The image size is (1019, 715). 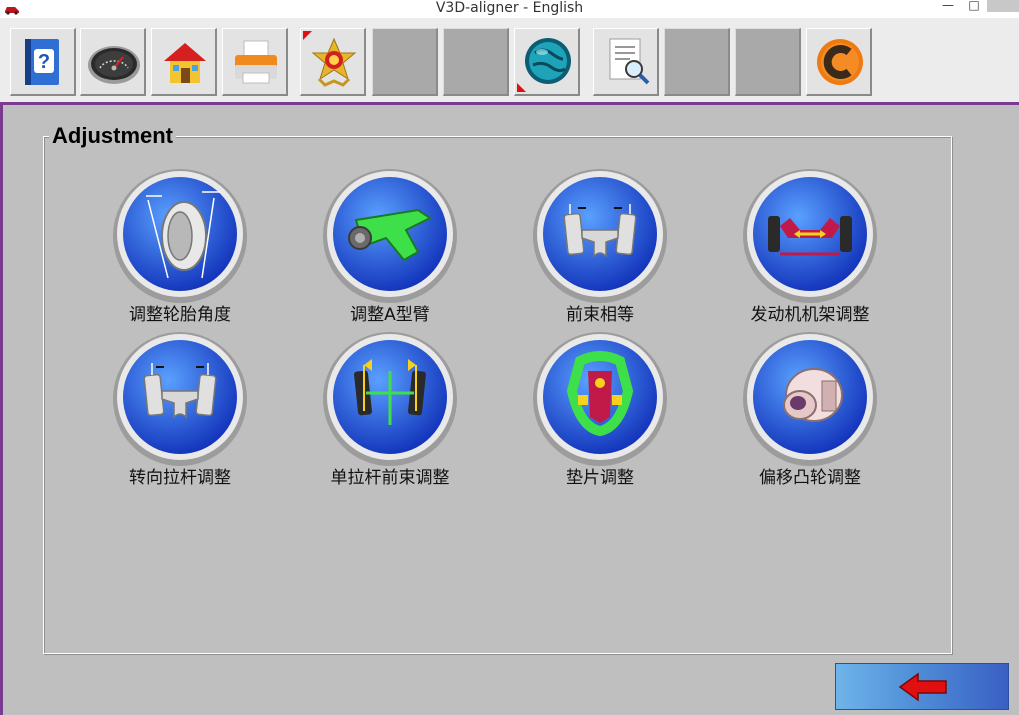 What do you see at coordinates (390, 478) in the screenshot?
I see `adjustment-label: 单拉杆前束调整` at bounding box center [390, 478].